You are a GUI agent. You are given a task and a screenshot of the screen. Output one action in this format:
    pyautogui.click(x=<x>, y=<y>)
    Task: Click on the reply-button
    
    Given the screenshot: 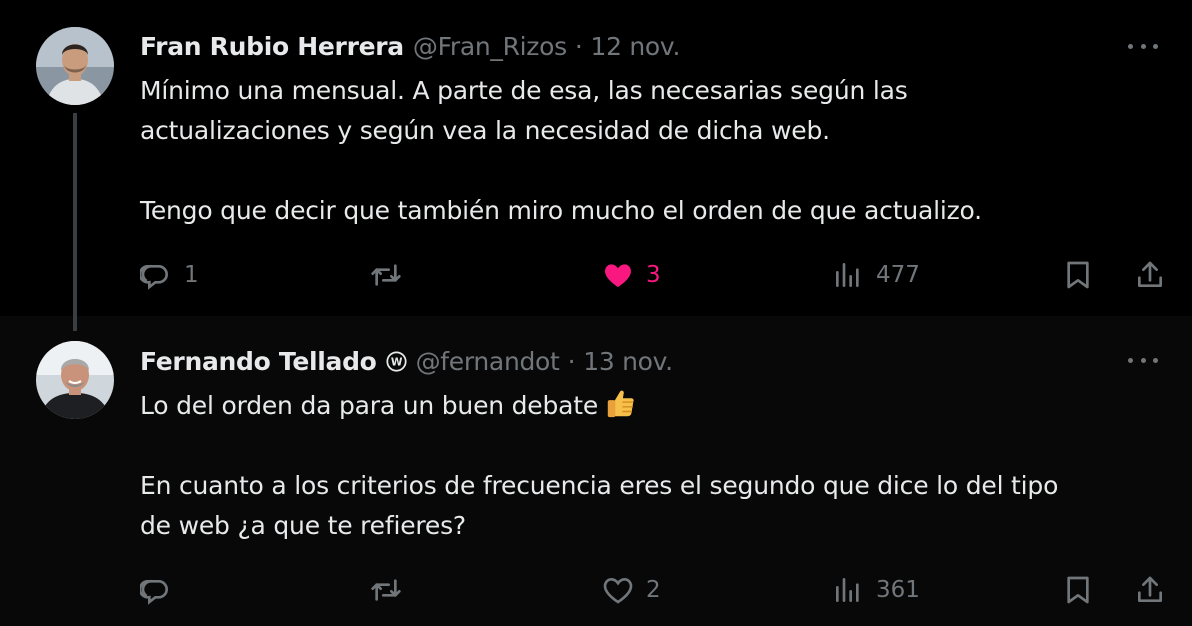 What is the action you would take?
    pyautogui.click(x=162, y=590)
    